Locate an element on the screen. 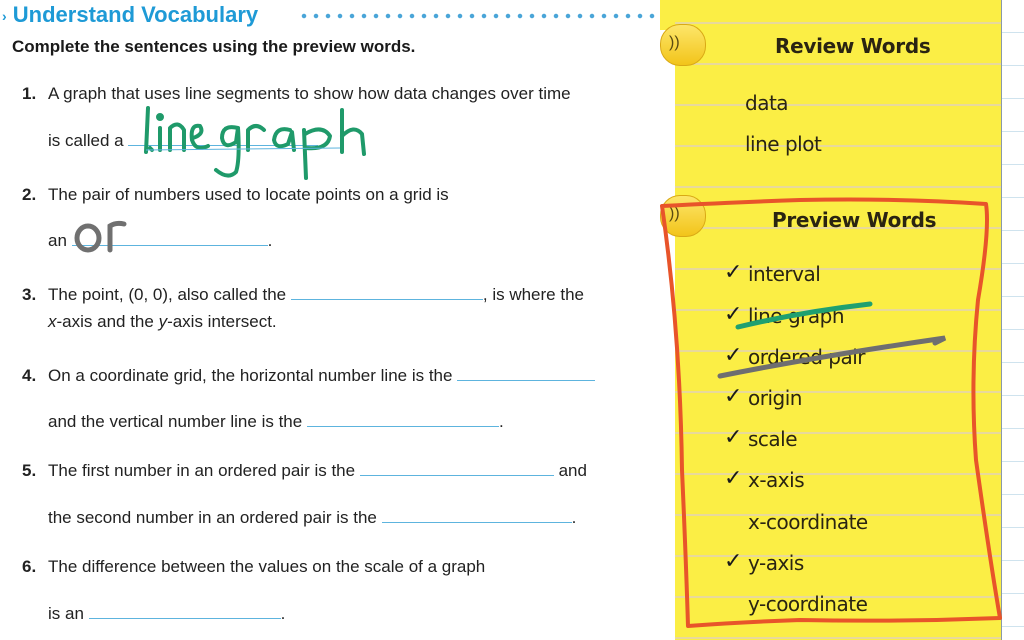  preview-audio-button: )) is located at coordinates (683, 216).